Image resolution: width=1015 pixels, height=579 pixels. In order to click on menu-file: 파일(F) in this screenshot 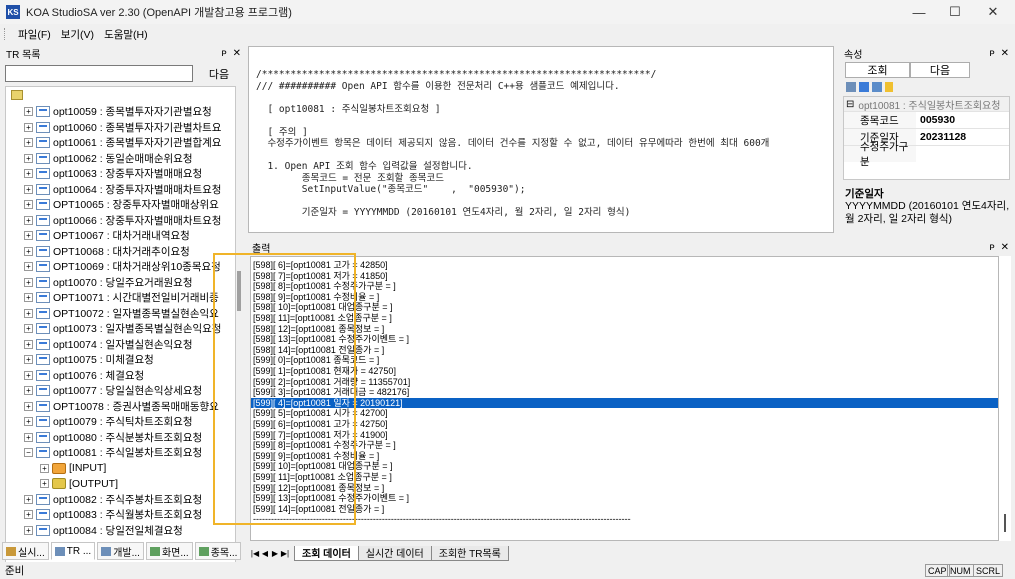, I will do `click(34, 34)`.